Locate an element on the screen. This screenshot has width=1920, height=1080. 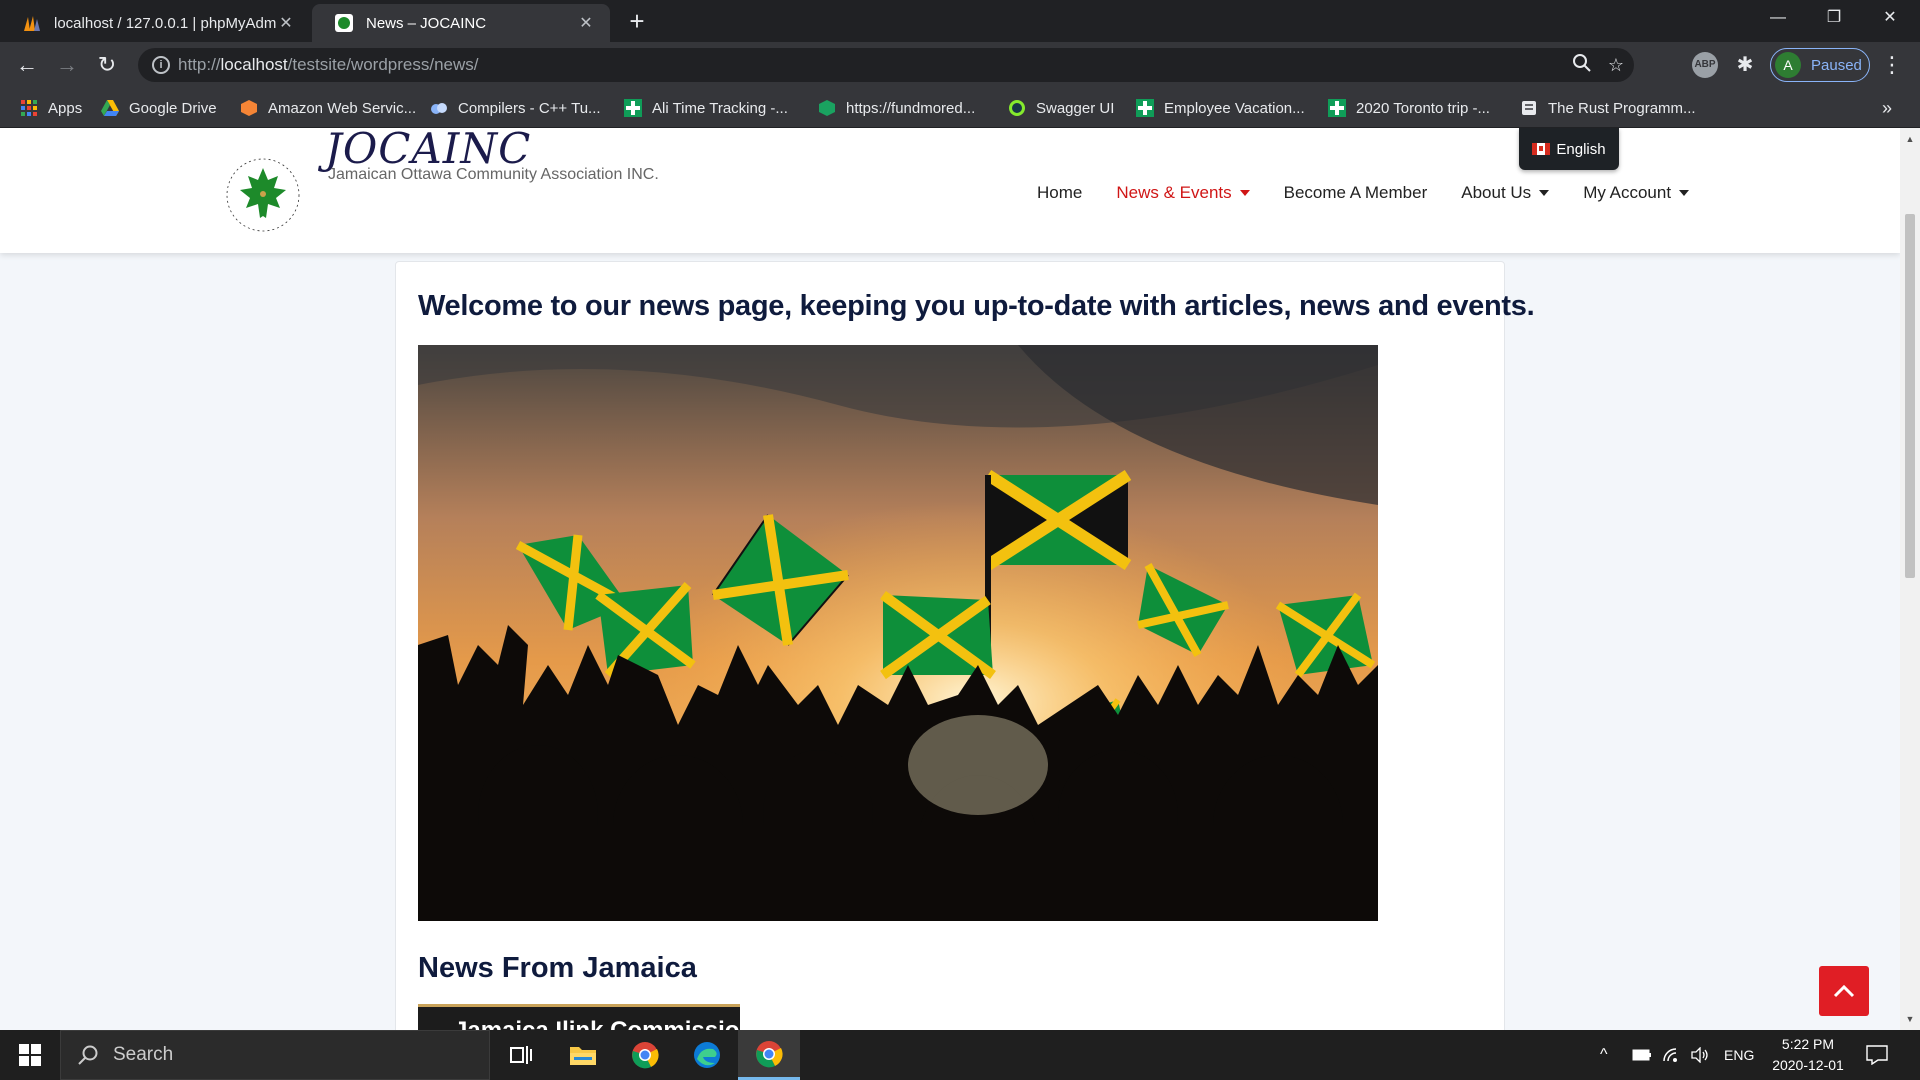
nav-about-us: About Us is located at coordinates (1505, 193).